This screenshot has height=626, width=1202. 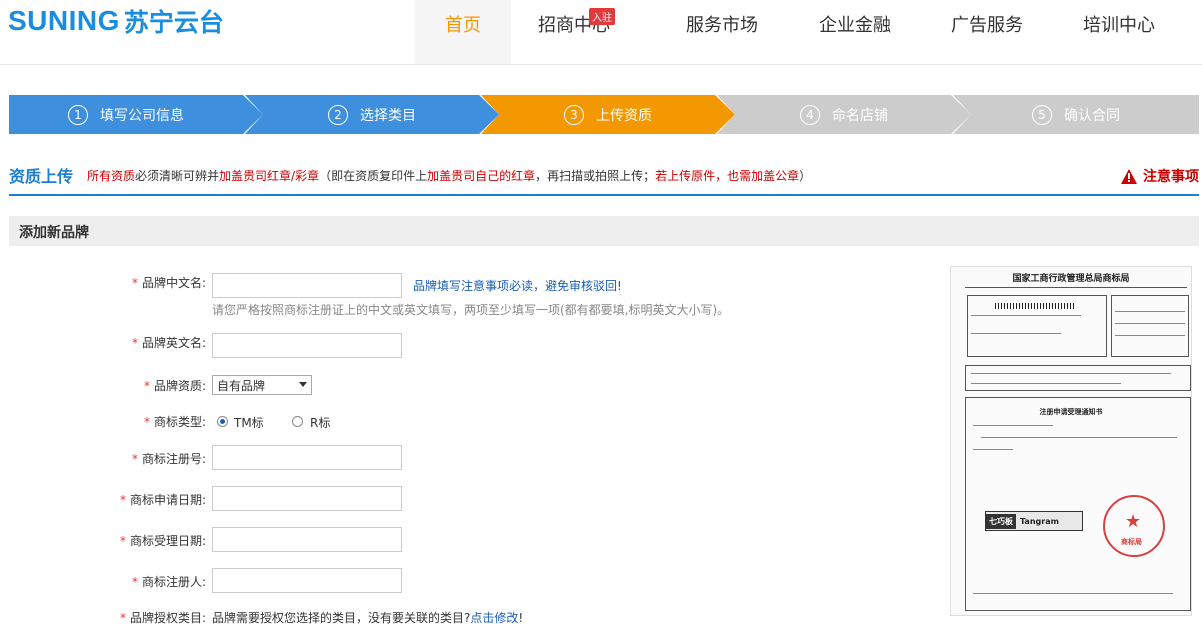 What do you see at coordinates (860, 115) in the screenshot?
I see `step-4-label: 命名店铺` at bounding box center [860, 115].